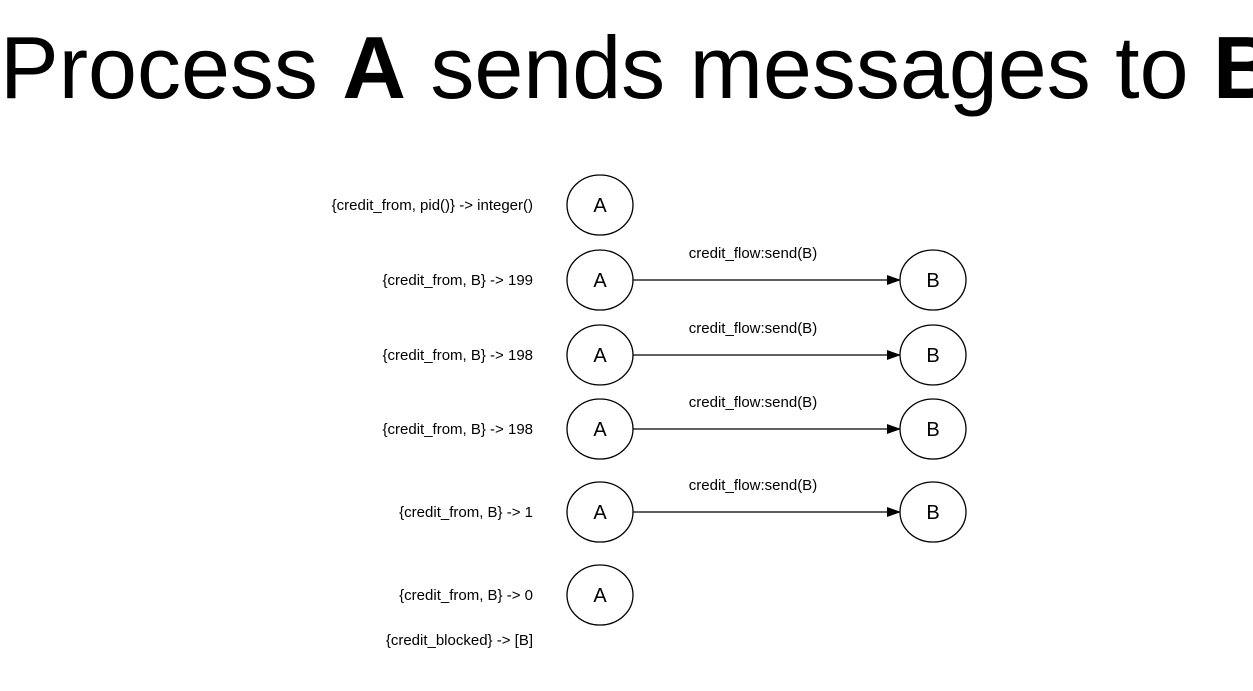 This screenshot has width=1253, height=691. What do you see at coordinates (466, 512) in the screenshot?
I see `state-label: {credit_from, B} -> 1` at bounding box center [466, 512].